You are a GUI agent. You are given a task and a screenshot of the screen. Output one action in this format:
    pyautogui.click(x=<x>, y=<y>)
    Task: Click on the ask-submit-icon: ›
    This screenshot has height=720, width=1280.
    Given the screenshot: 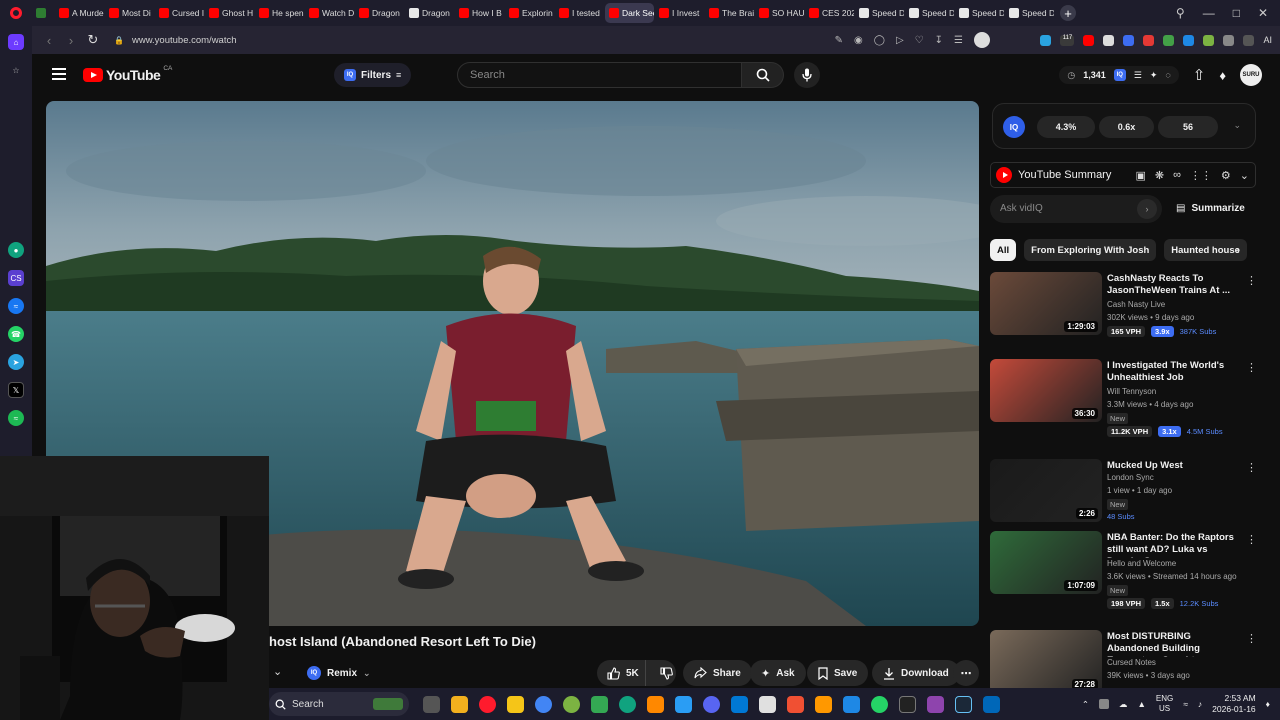 What is the action you would take?
    pyautogui.click(x=1147, y=209)
    